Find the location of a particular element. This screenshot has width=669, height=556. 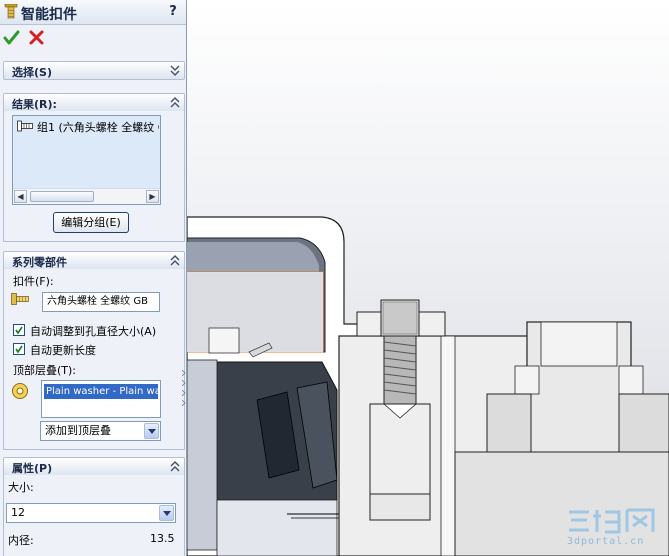

results-list-item: 组1 (六角头螺栓 全螺纹 GB is located at coordinates (86, 152).